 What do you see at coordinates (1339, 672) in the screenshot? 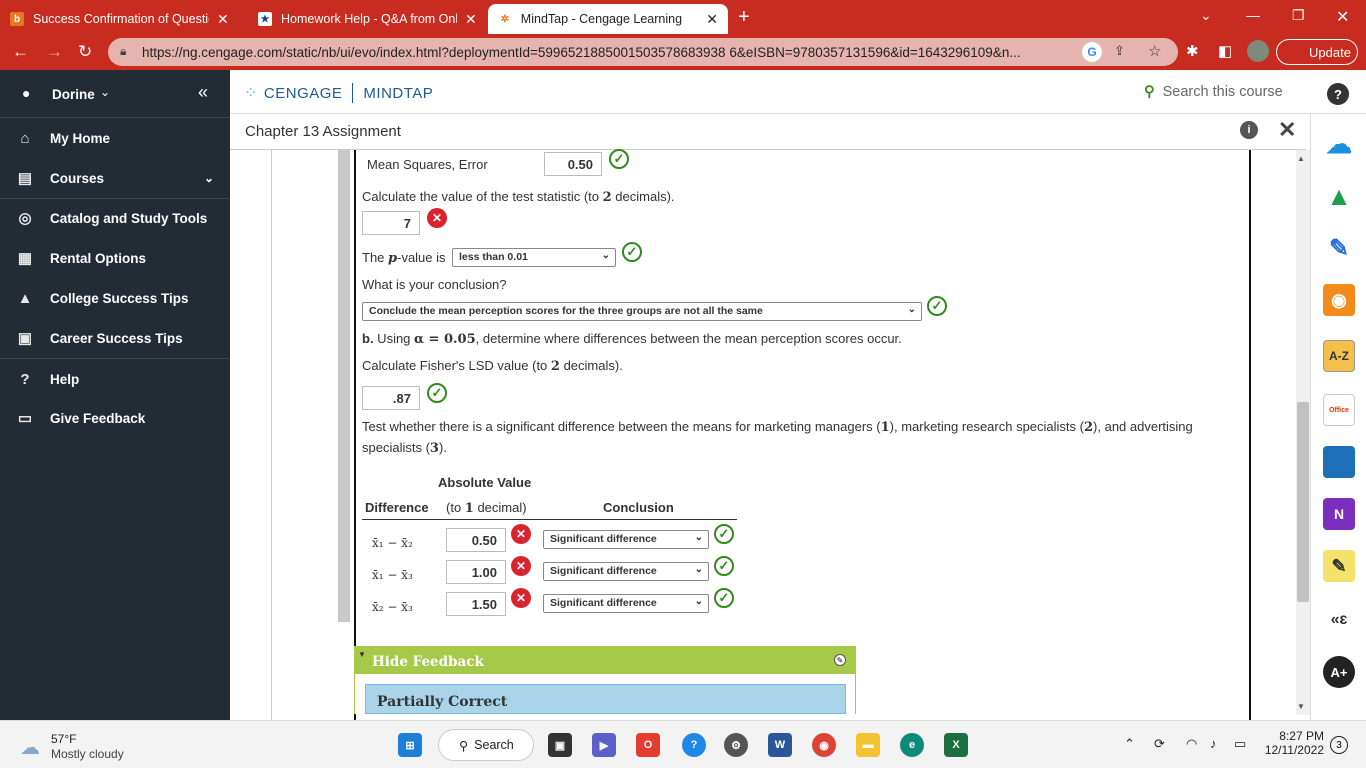
I see `grade-plus-icon: A+` at bounding box center [1339, 672].